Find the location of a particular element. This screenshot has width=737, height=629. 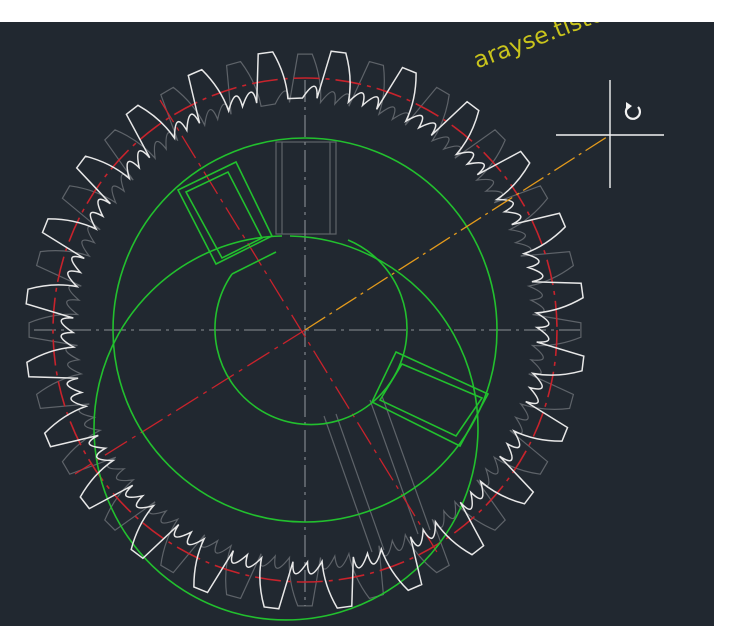

keyway-upper-left is located at coordinates (225, 213).